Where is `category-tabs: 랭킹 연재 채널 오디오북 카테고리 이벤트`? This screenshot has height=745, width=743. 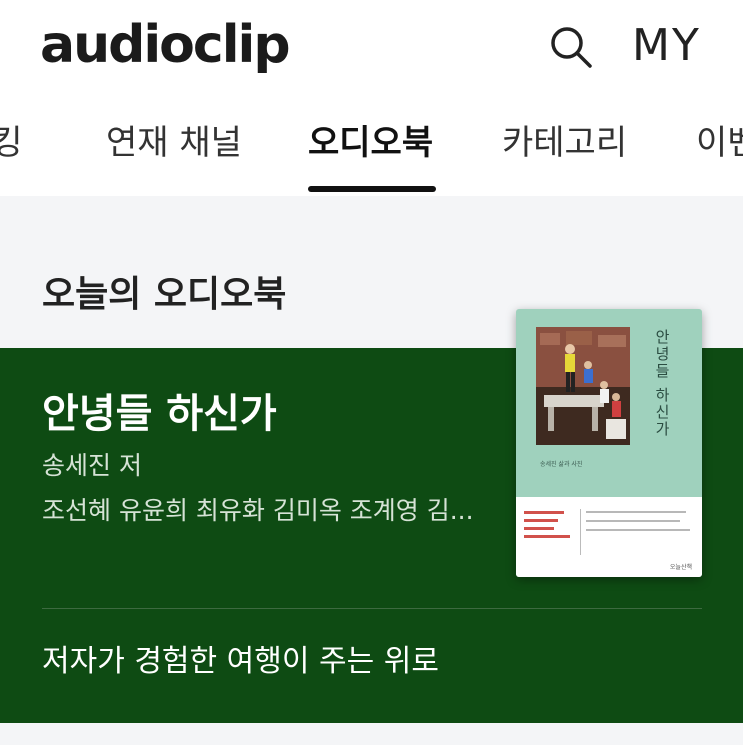 category-tabs: 랭킹 연재 채널 오디오북 카테고리 이벤트 is located at coordinates (371, 147).